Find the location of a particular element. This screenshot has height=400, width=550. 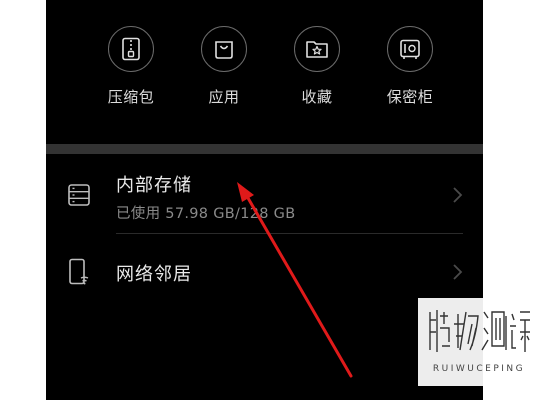

star-folder-icon is located at coordinates (317, 49).